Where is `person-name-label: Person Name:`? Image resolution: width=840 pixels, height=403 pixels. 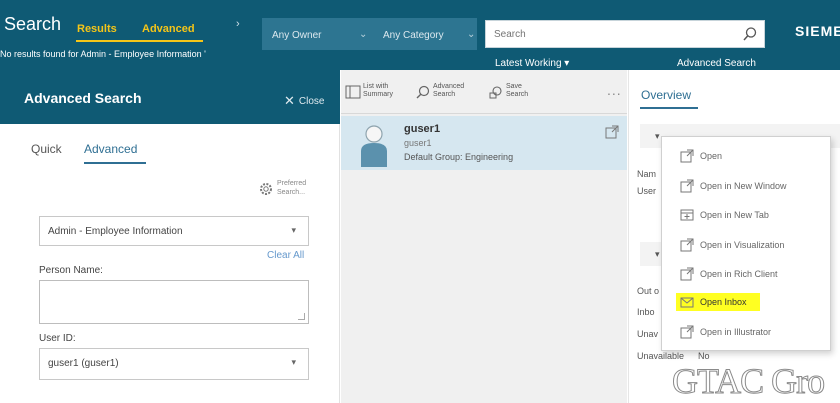
person-name-label: Person Name: is located at coordinates (71, 270).